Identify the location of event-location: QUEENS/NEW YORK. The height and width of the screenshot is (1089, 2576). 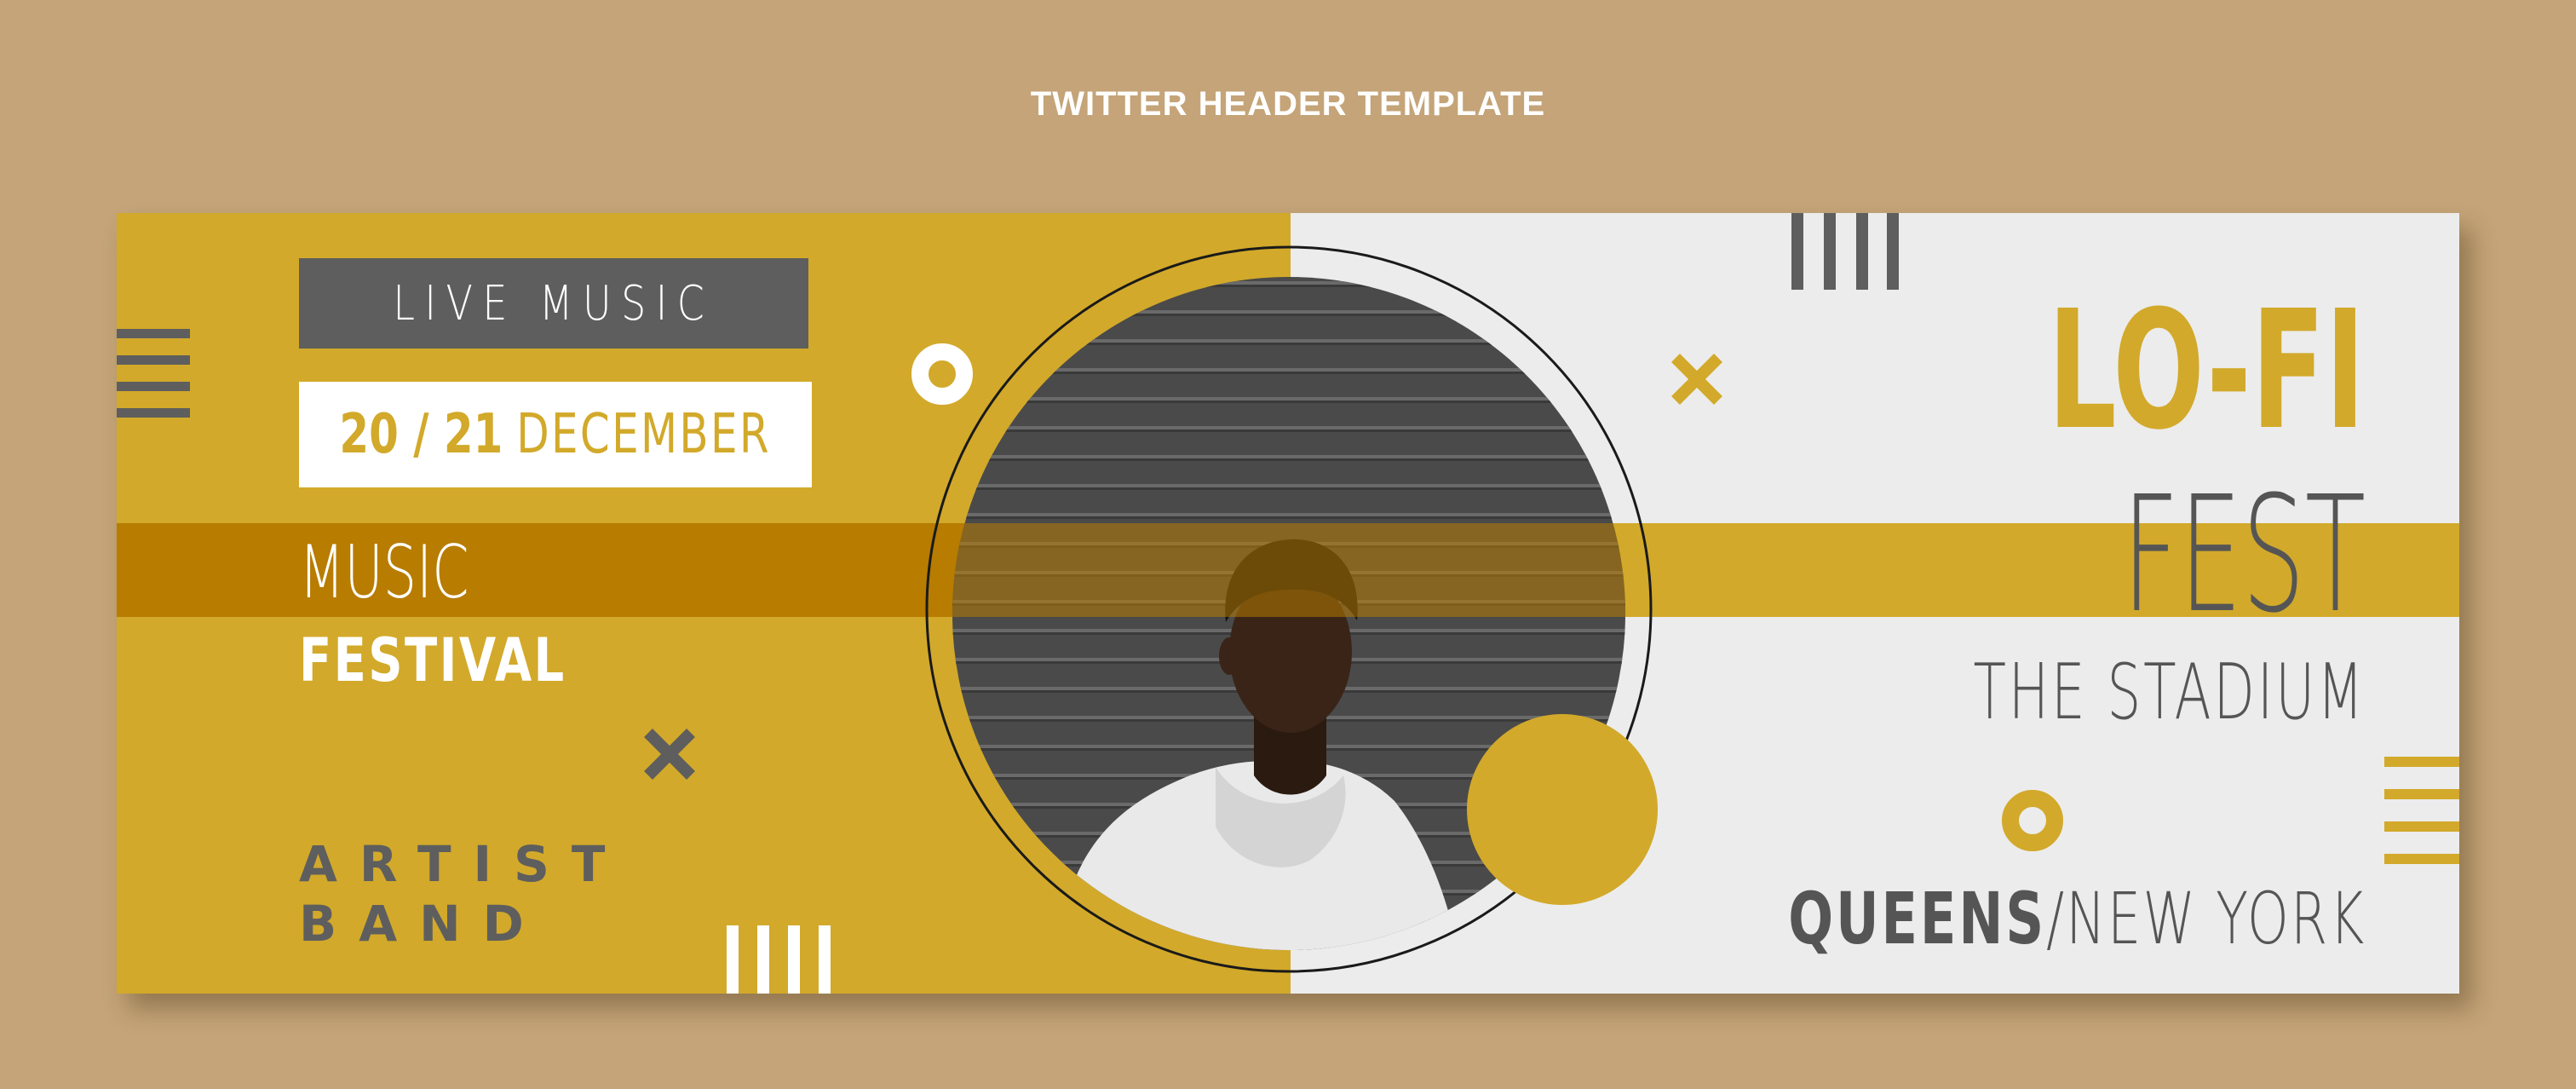
(2077, 918).